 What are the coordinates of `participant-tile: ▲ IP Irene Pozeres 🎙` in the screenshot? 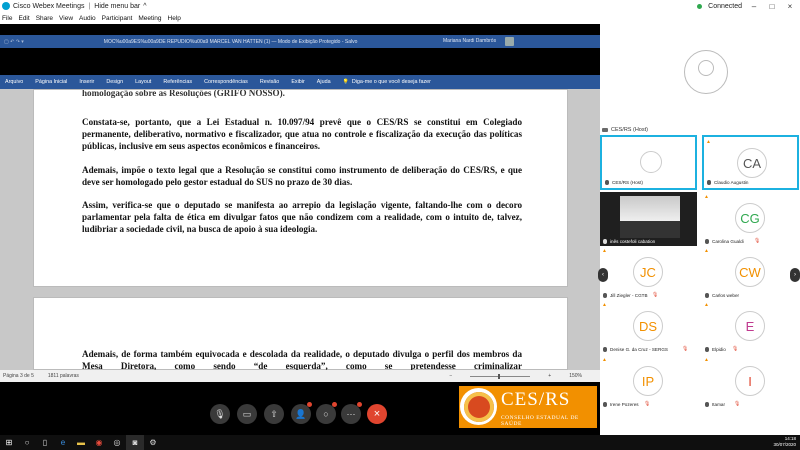 It's located at (648, 382).